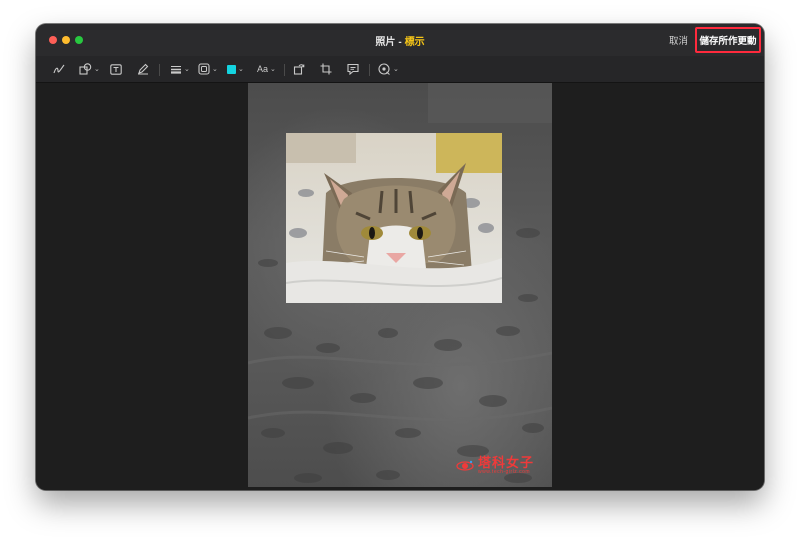  I want to click on border-style-icon, so click(204, 69).